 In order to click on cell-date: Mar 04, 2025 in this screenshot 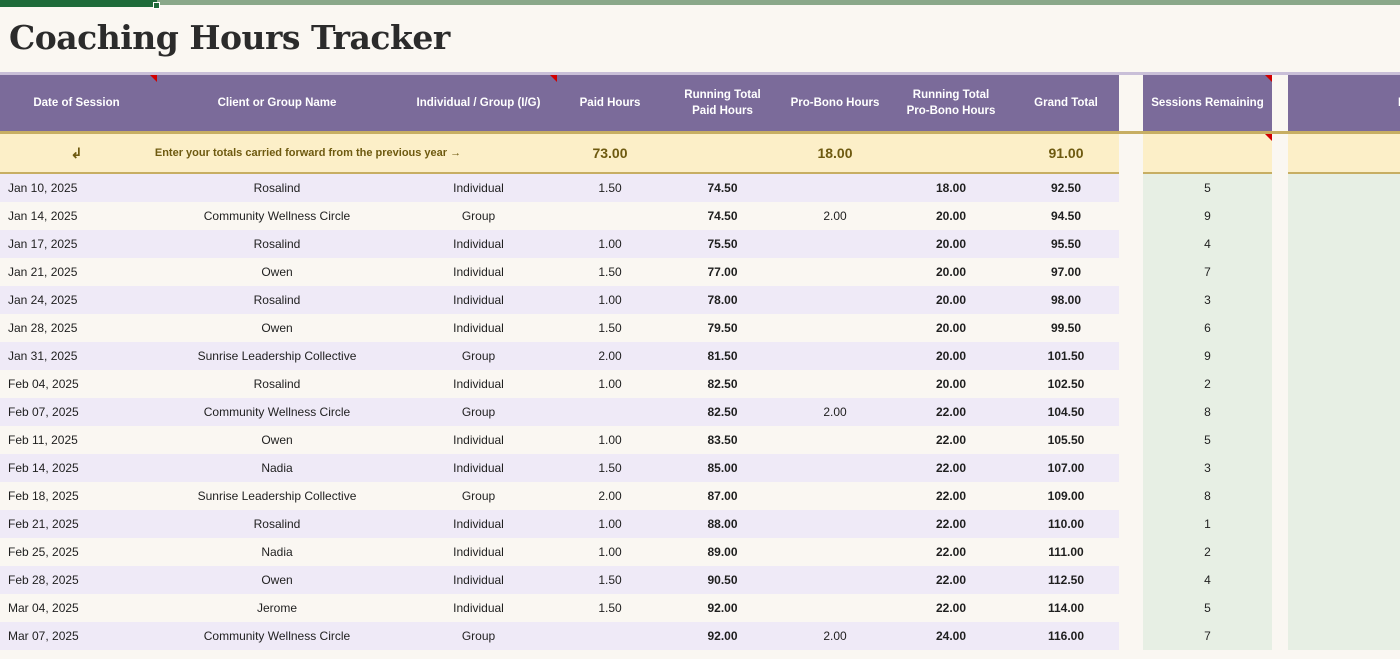, I will do `click(76, 608)`.